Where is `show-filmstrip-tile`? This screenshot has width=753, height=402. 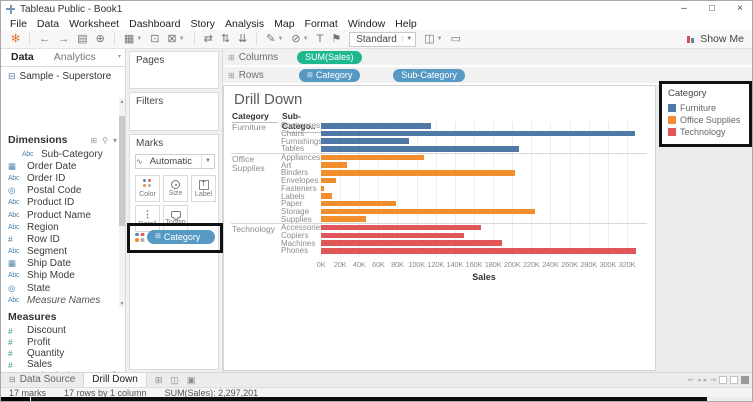
show-filmstrip-tile is located at coordinates (734, 380).